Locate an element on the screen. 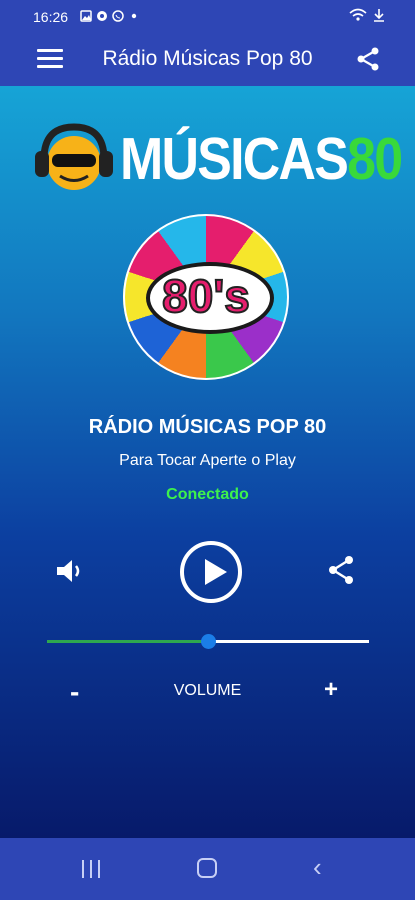 This screenshot has width=415, height=900. gallery-icon is located at coordinates (86, 16).